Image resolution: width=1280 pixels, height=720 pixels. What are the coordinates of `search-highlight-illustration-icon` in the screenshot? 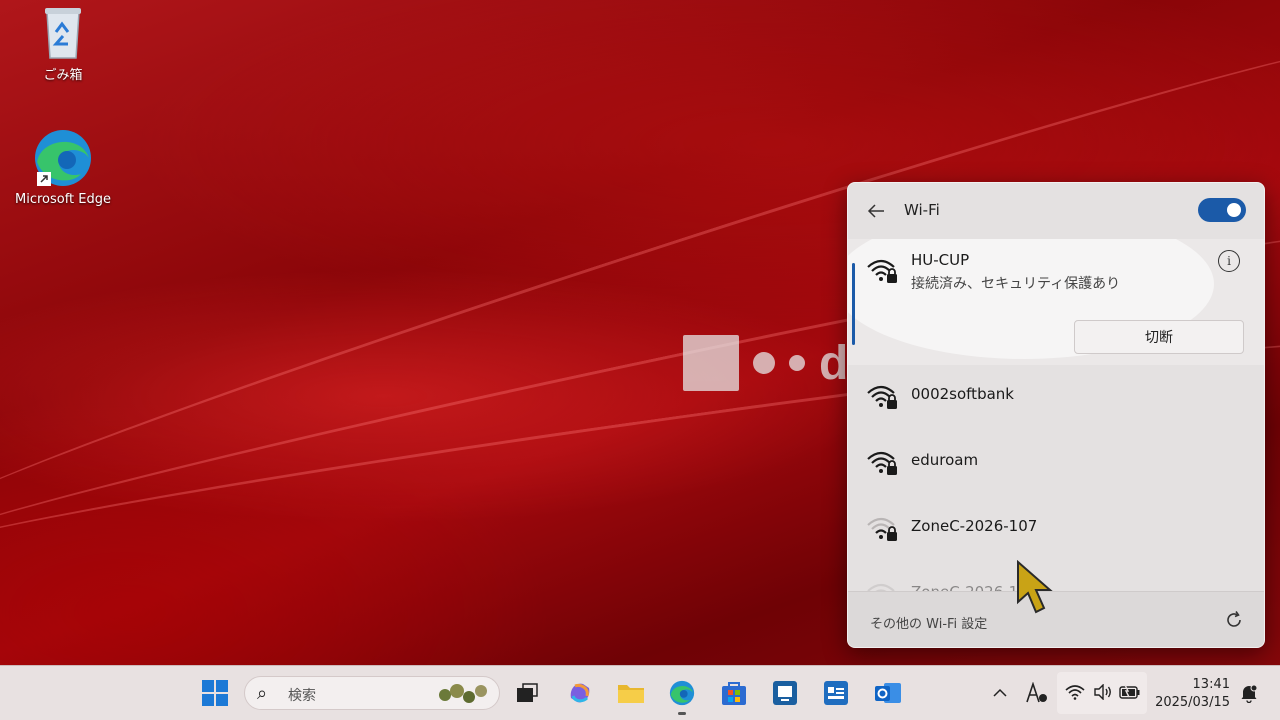 It's located at (463, 693).